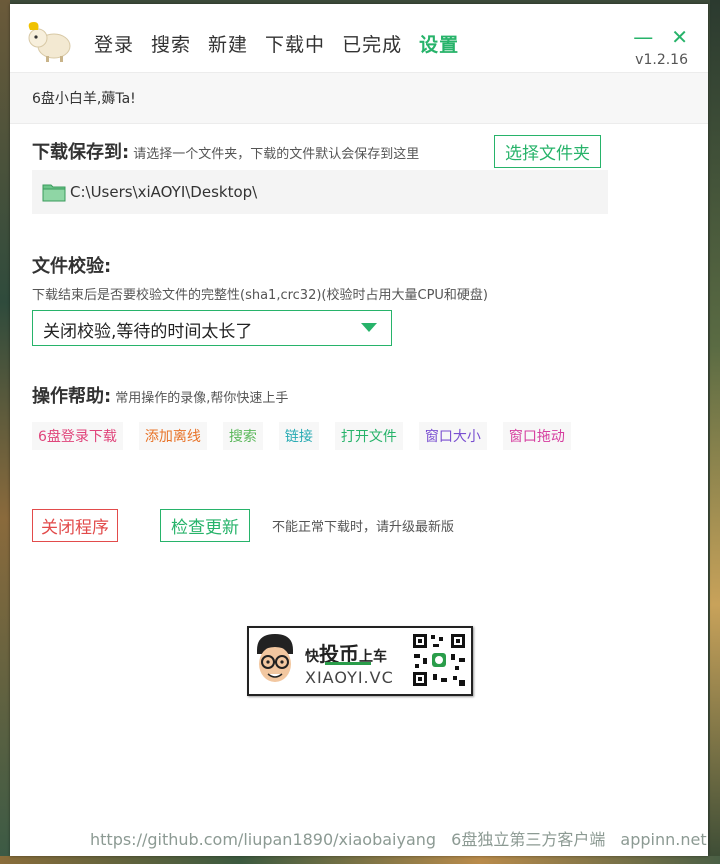  I want to click on download-title: 下载保存到:, so click(81, 152).